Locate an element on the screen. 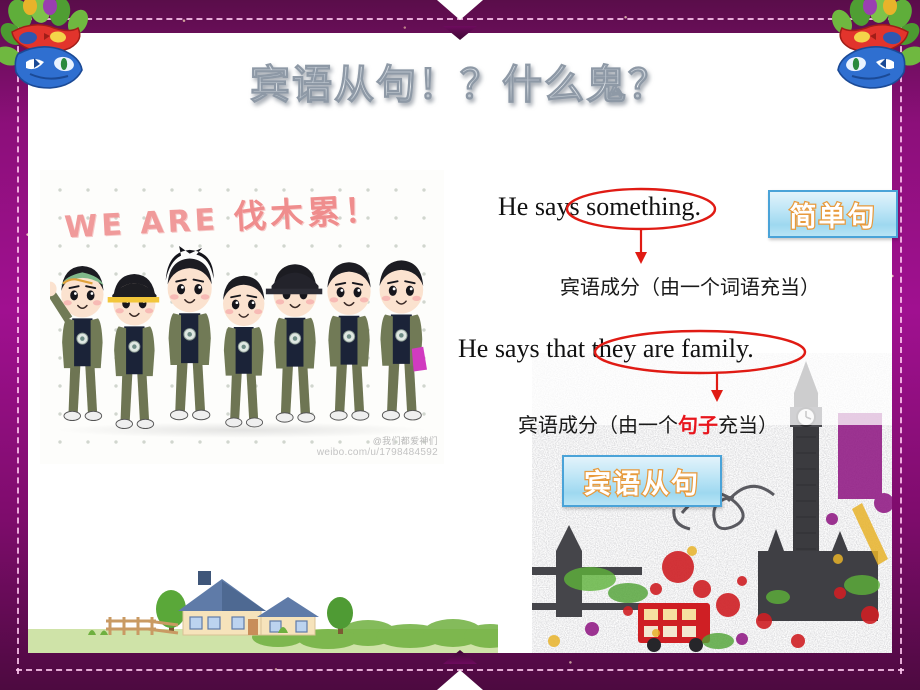  example-1-circled-object: something is located at coordinates (640, 206).